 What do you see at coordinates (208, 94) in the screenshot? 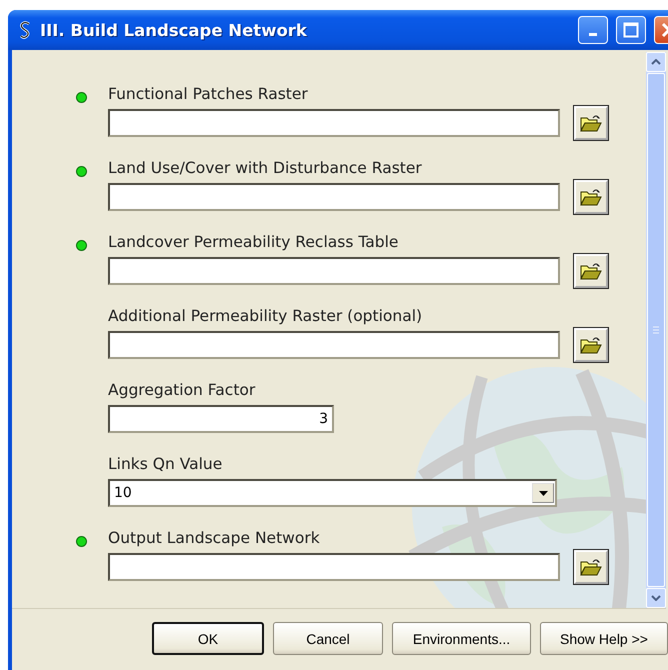
I see `parameter-label: Functional Patches Raster` at bounding box center [208, 94].